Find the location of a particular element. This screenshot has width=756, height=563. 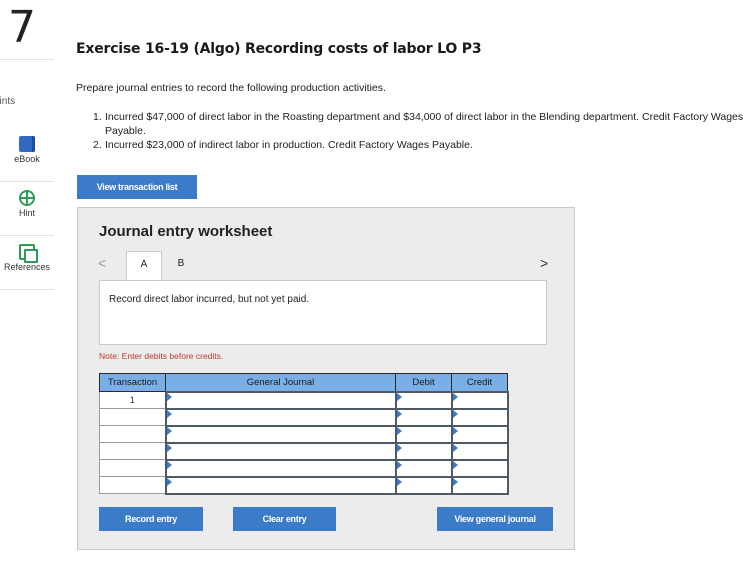

hint-label: Hint is located at coordinates (26, 213).